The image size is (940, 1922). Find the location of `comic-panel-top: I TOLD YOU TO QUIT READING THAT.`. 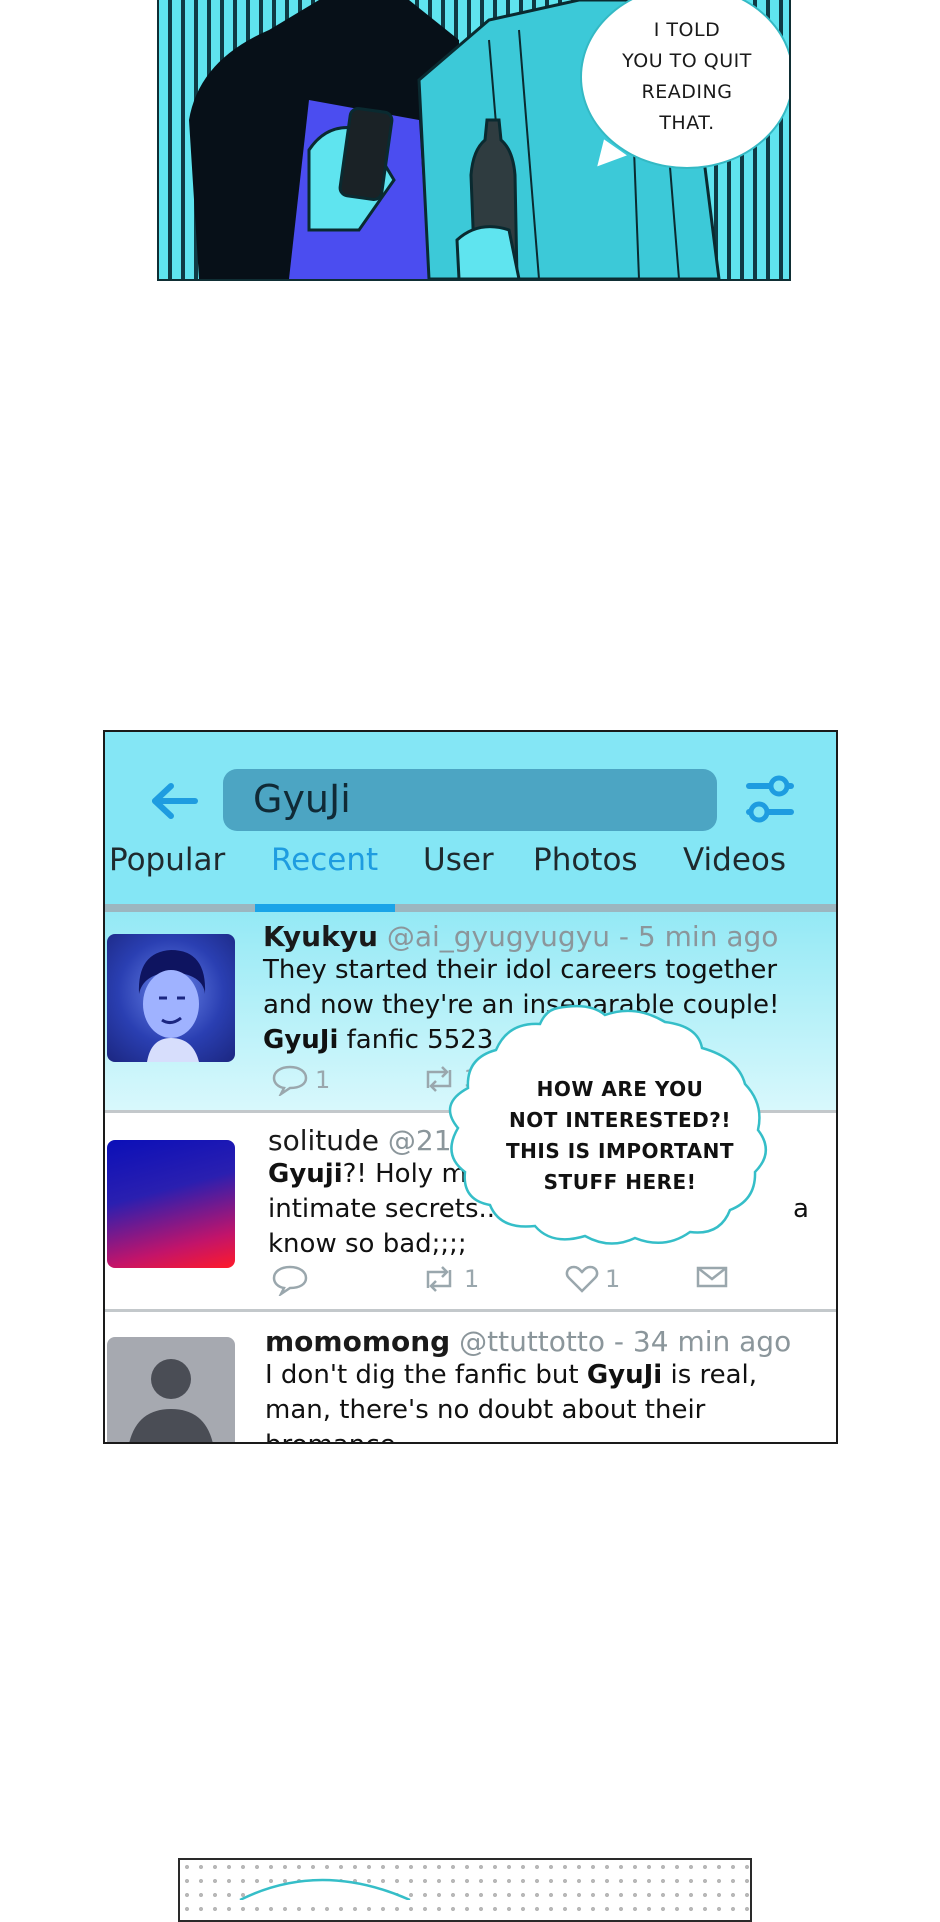

comic-panel-top: I TOLD YOU TO QUIT READING THAT. is located at coordinates (474, 140).